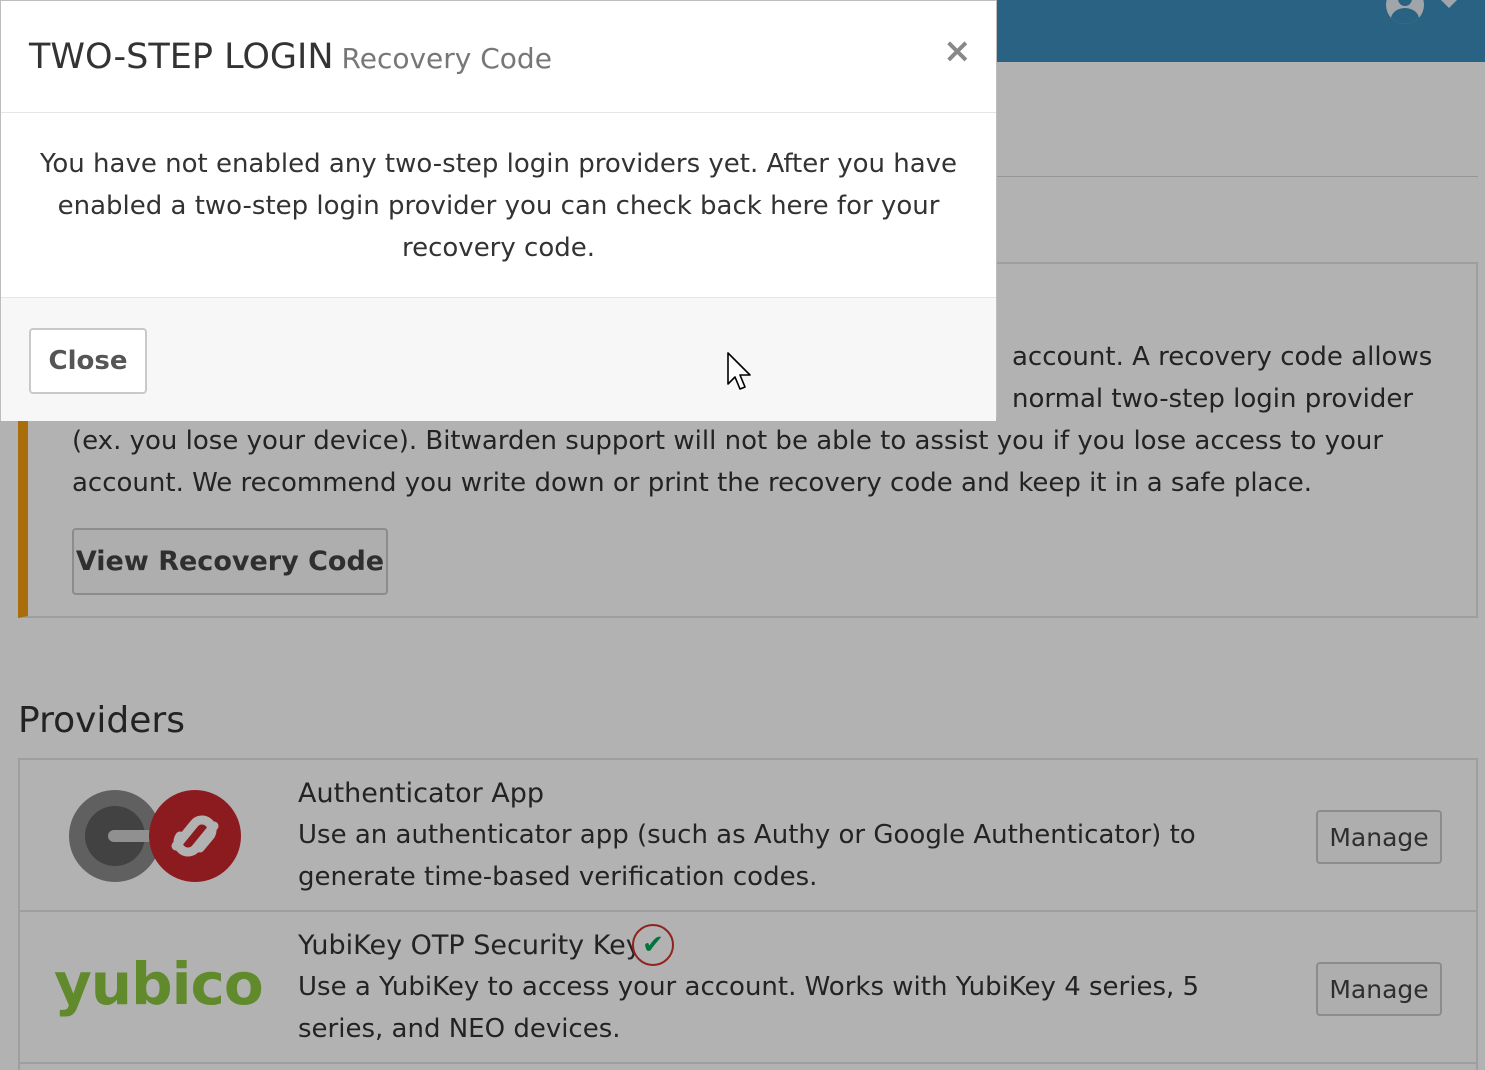 Image resolution: width=1485 pixels, height=1070 pixels. What do you see at coordinates (498, 359) in the screenshot?
I see `modal-footer: Close` at bounding box center [498, 359].